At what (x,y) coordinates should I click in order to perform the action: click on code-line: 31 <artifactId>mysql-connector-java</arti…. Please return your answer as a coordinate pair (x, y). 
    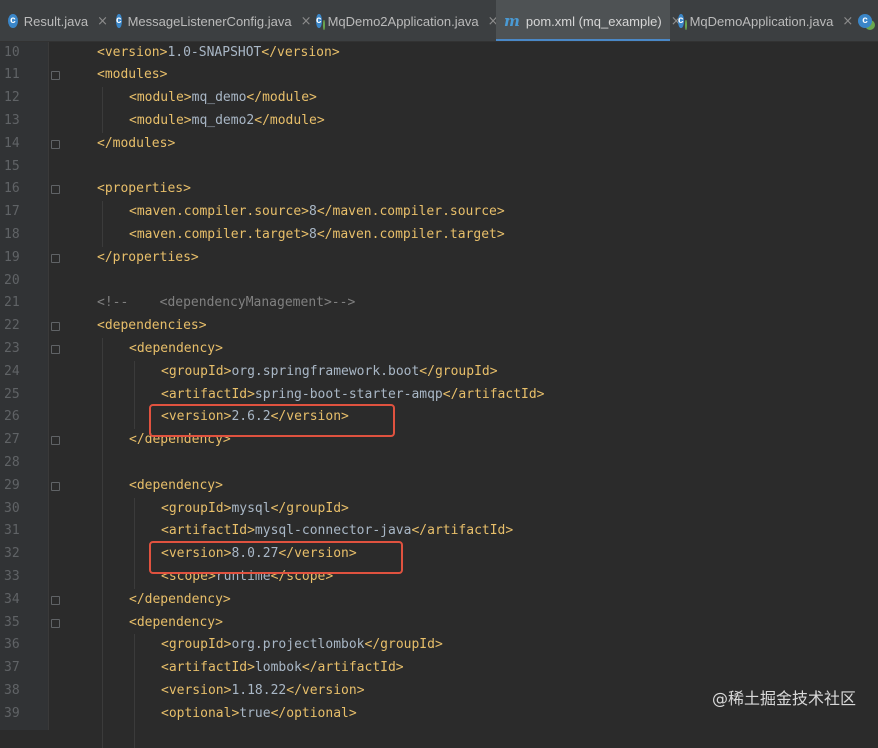
    Looking at the image, I should click on (439, 531).